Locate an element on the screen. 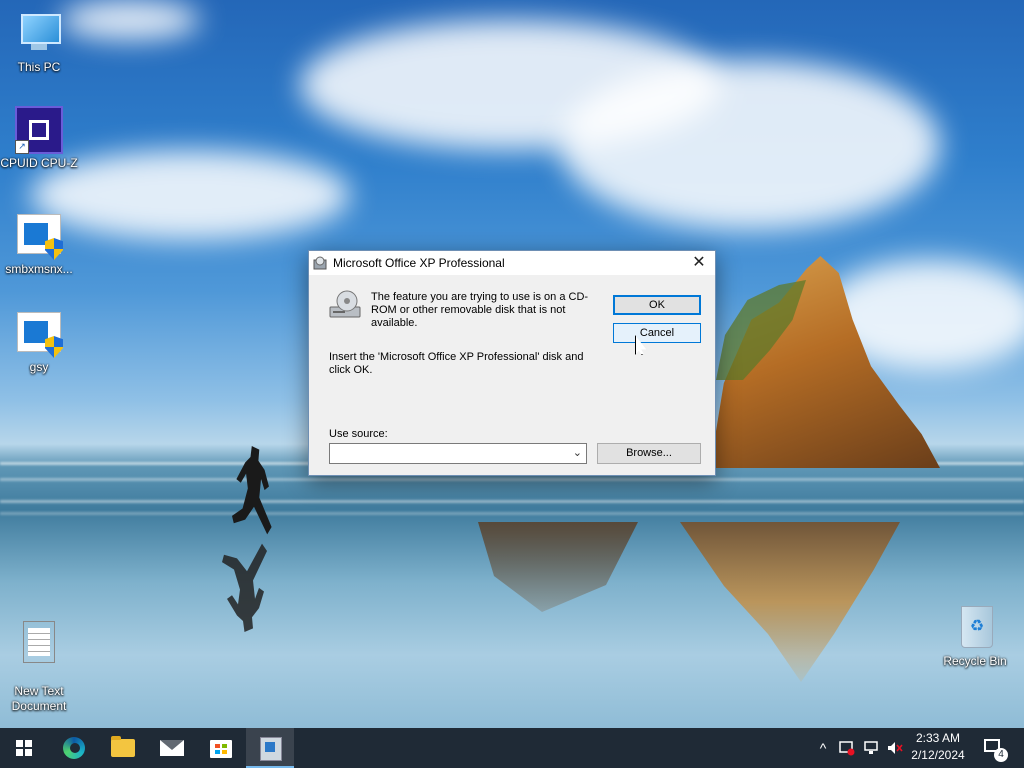 This screenshot has height=771, width=1024. edge-browser-icon is located at coordinates (74, 748).